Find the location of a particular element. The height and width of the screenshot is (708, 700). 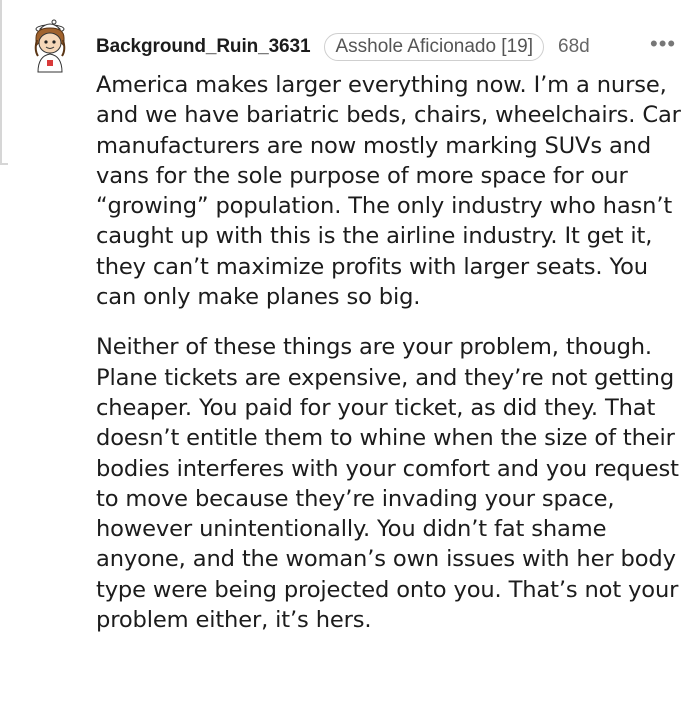

comment-age: 68d is located at coordinates (574, 46).